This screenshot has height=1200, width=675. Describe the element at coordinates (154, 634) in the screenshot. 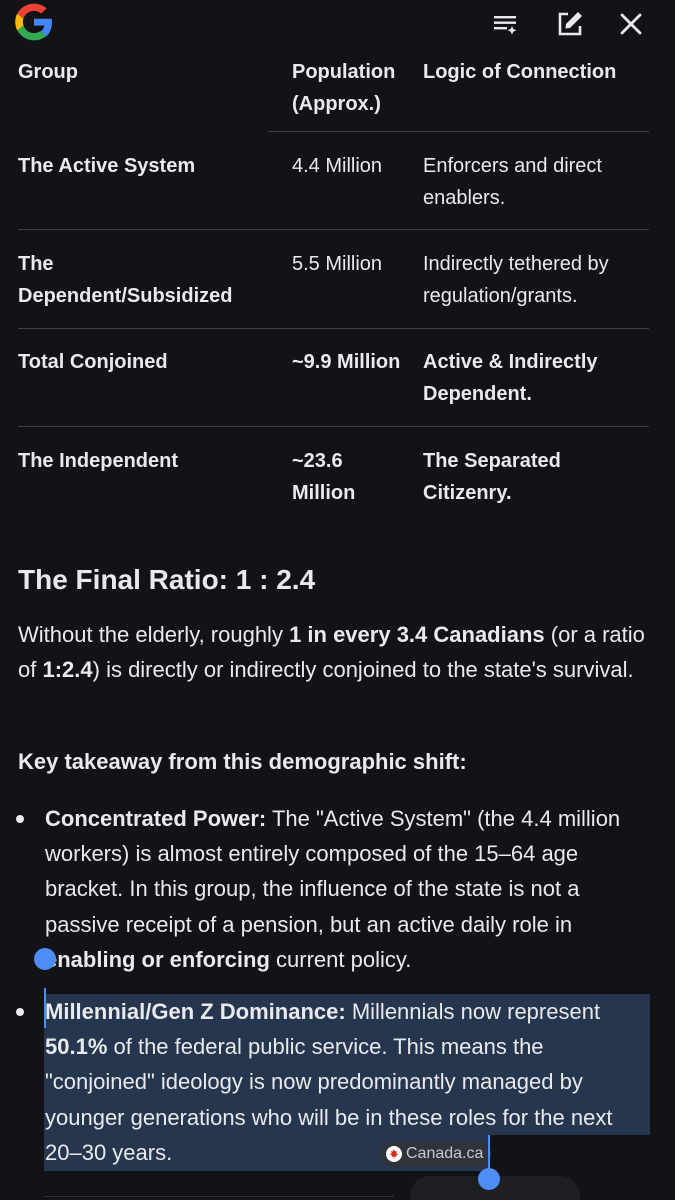

I see `paragraph-text: Without the elderly, roughly` at that location.